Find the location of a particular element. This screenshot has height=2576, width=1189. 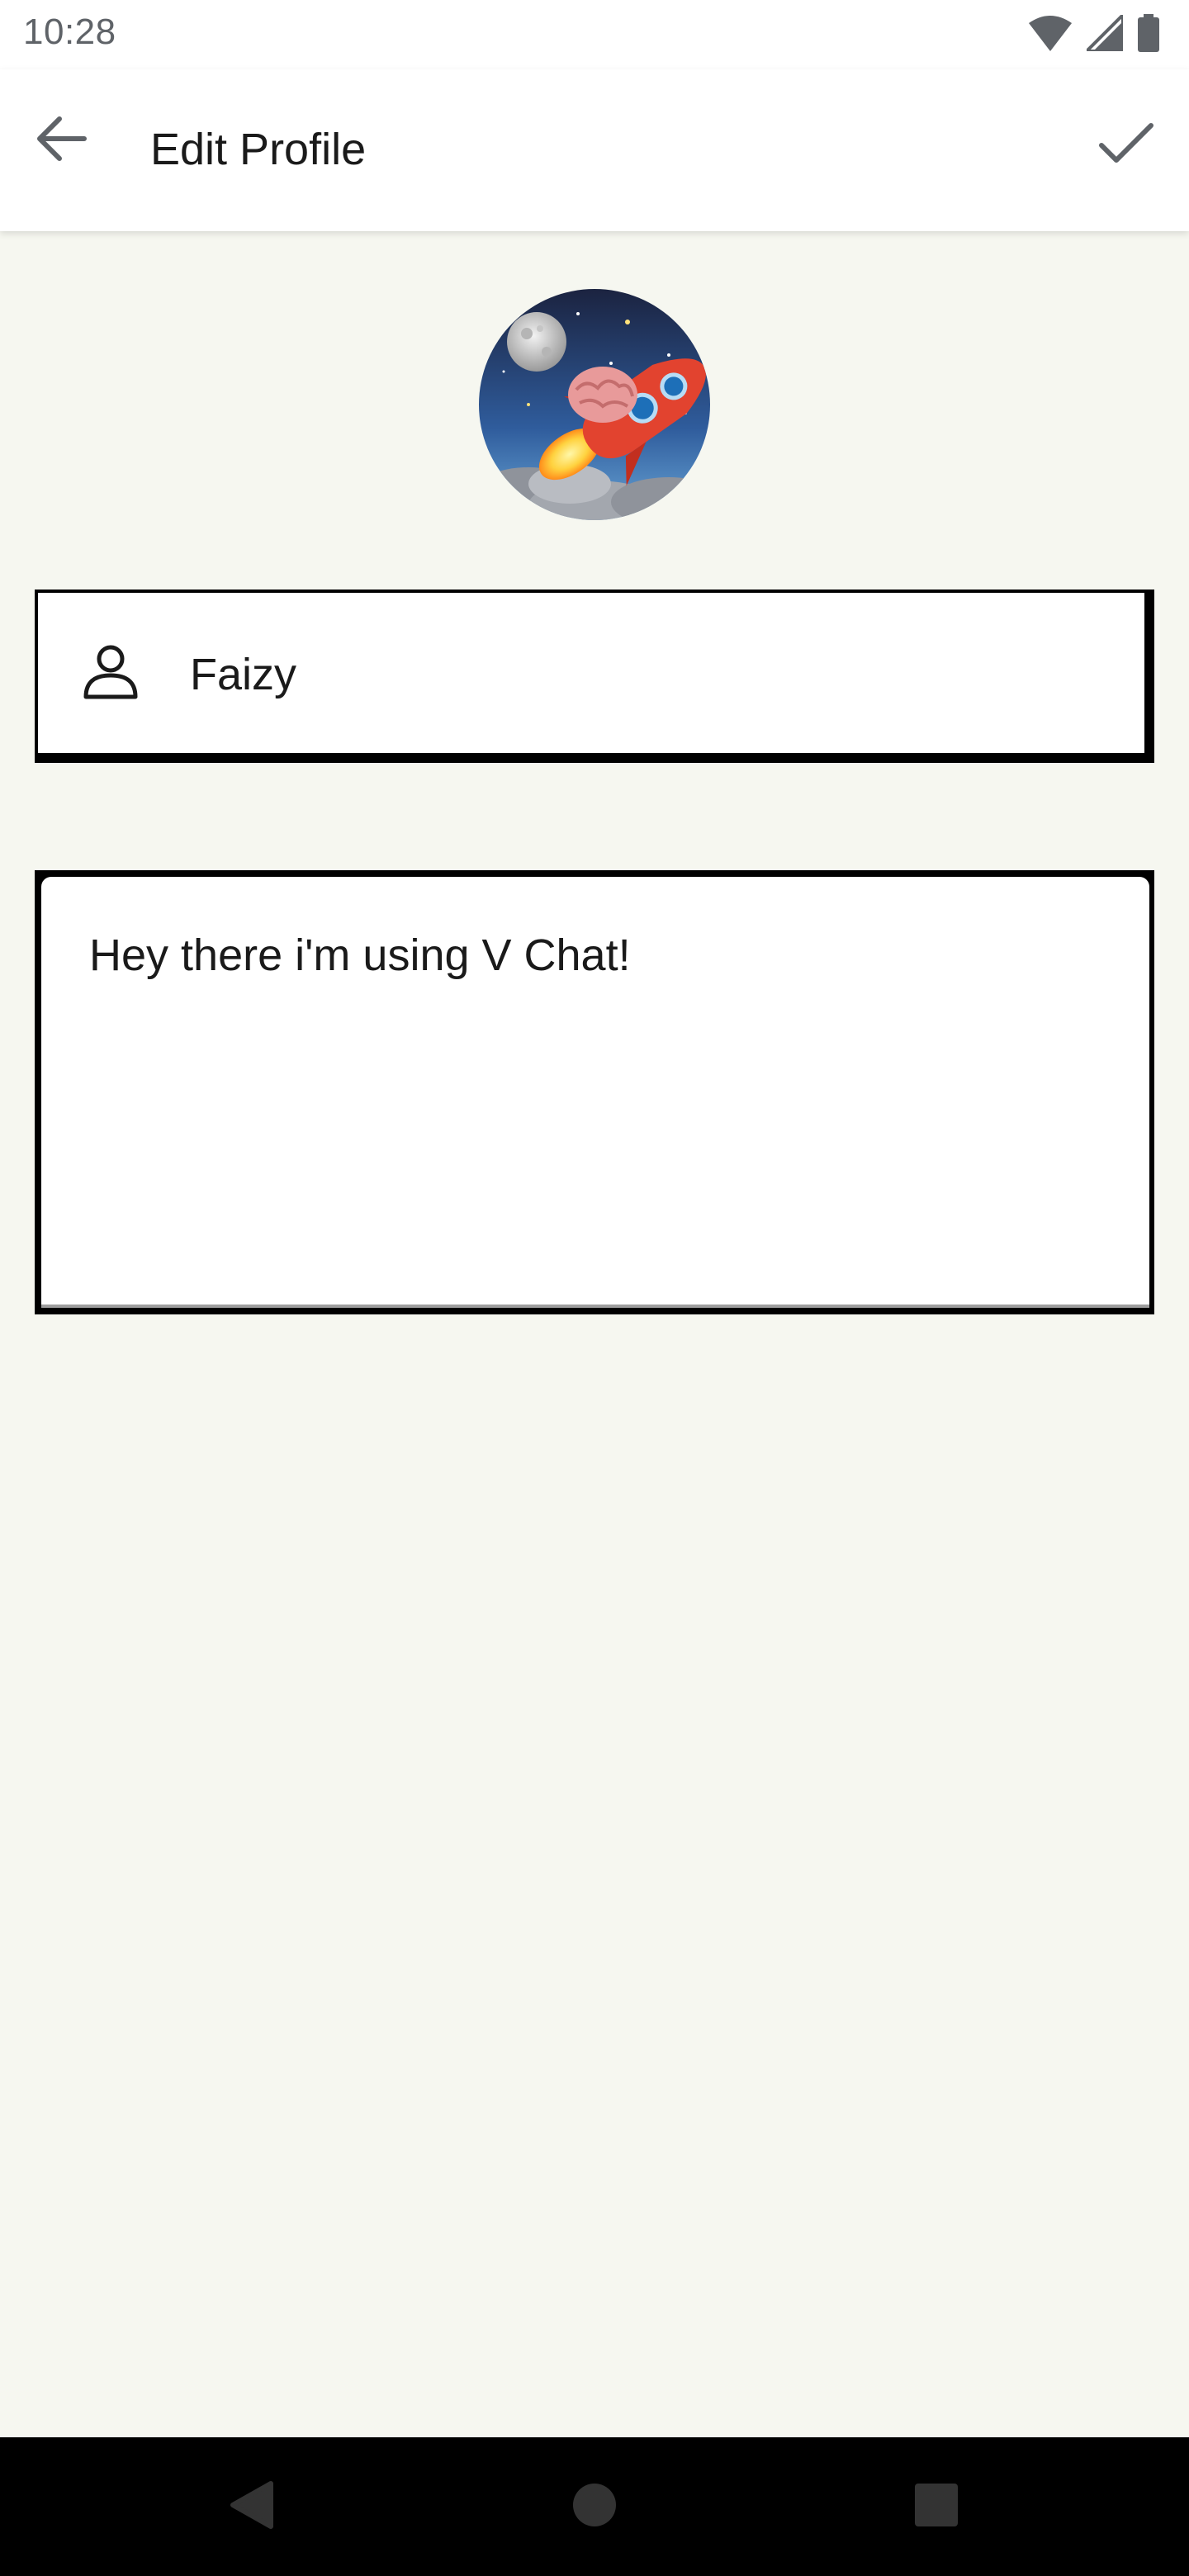

avatar is located at coordinates (594, 404).